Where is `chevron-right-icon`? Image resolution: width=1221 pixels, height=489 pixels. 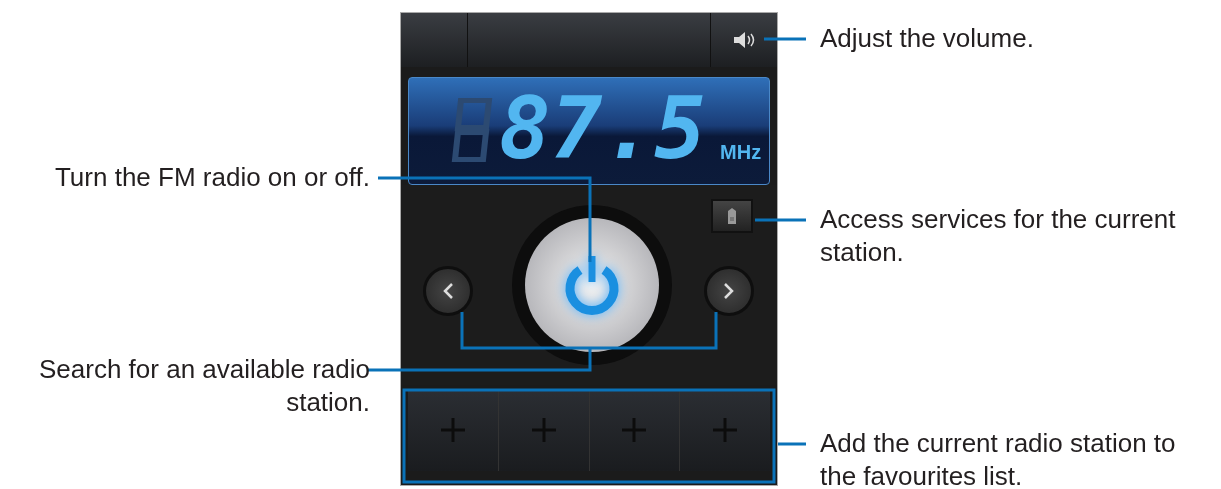
chevron-right-icon is located at coordinates (729, 291).